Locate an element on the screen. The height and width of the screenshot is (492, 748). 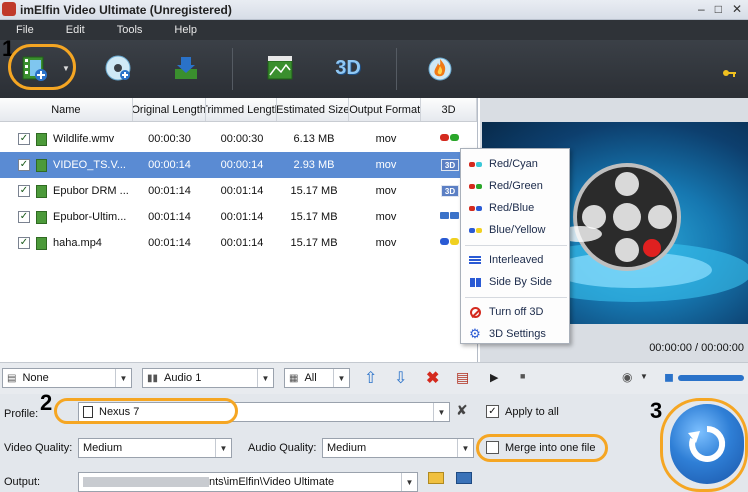
menu-item-red-cyan: Red/Cyan is located at coordinates (516, 164).